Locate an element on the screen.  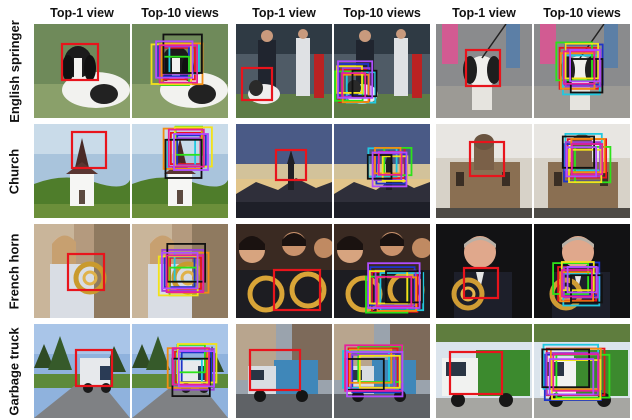
row-label-3: French horn is located at coordinates (14, 271).